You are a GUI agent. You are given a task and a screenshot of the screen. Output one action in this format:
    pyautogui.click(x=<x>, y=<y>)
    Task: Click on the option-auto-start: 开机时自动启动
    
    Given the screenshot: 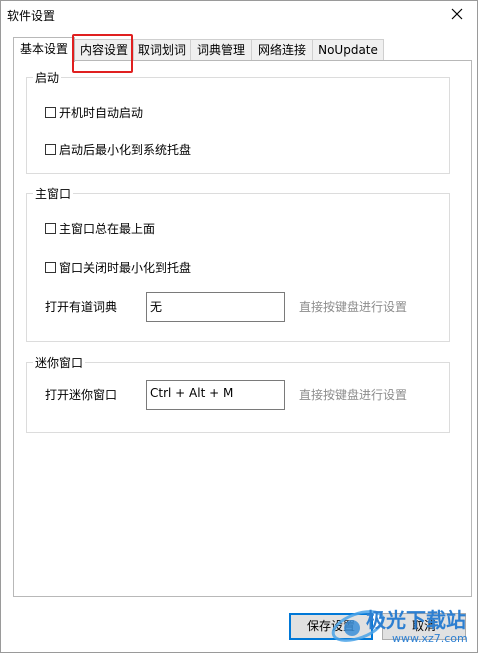 What is the action you would take?
    pyautogui.click(x=94, y=112)
    